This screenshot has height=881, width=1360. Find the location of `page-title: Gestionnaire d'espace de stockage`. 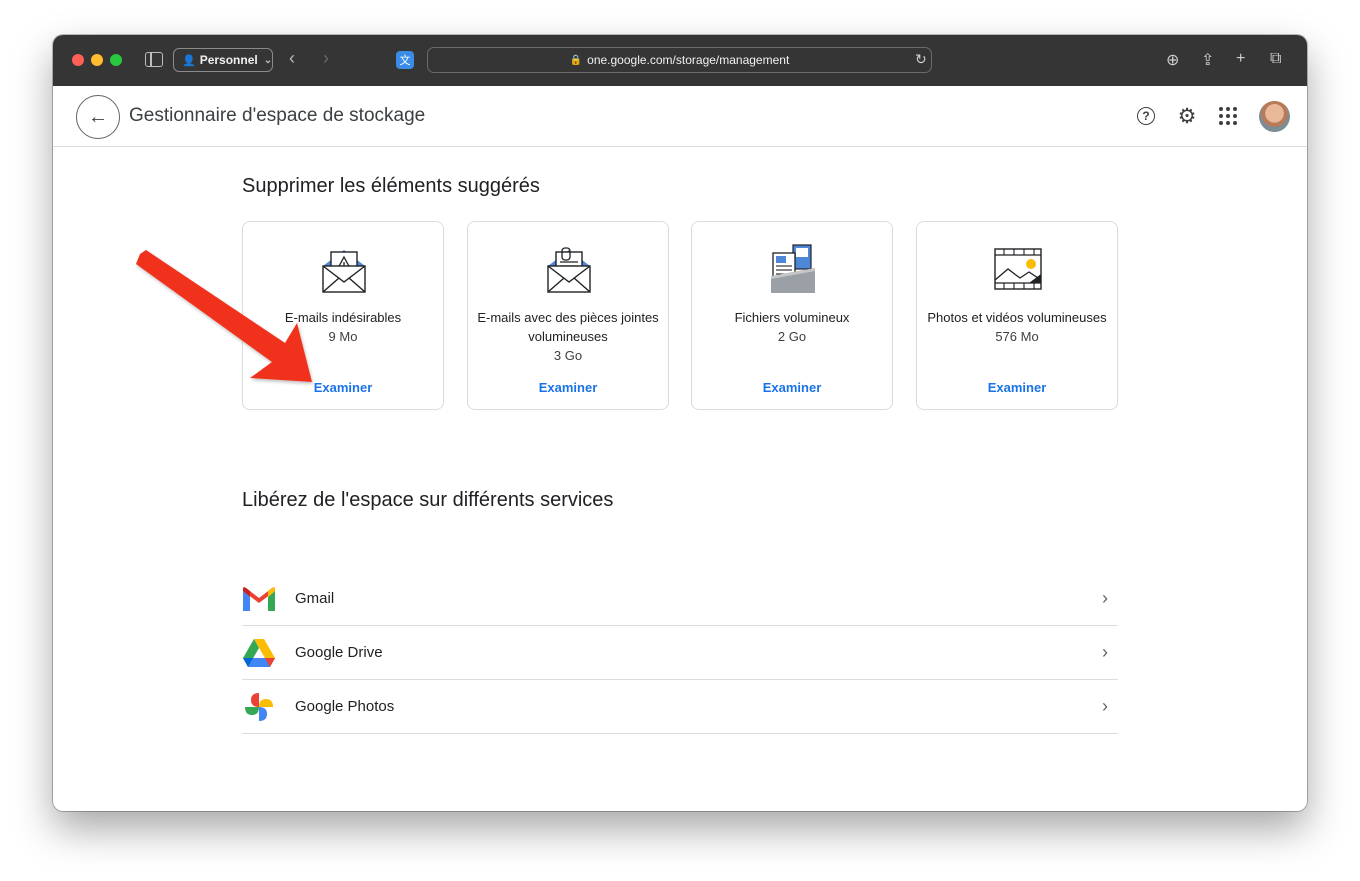

page-title: Gestionnaire d'espace de stockage is located at coordinates (277, 115).